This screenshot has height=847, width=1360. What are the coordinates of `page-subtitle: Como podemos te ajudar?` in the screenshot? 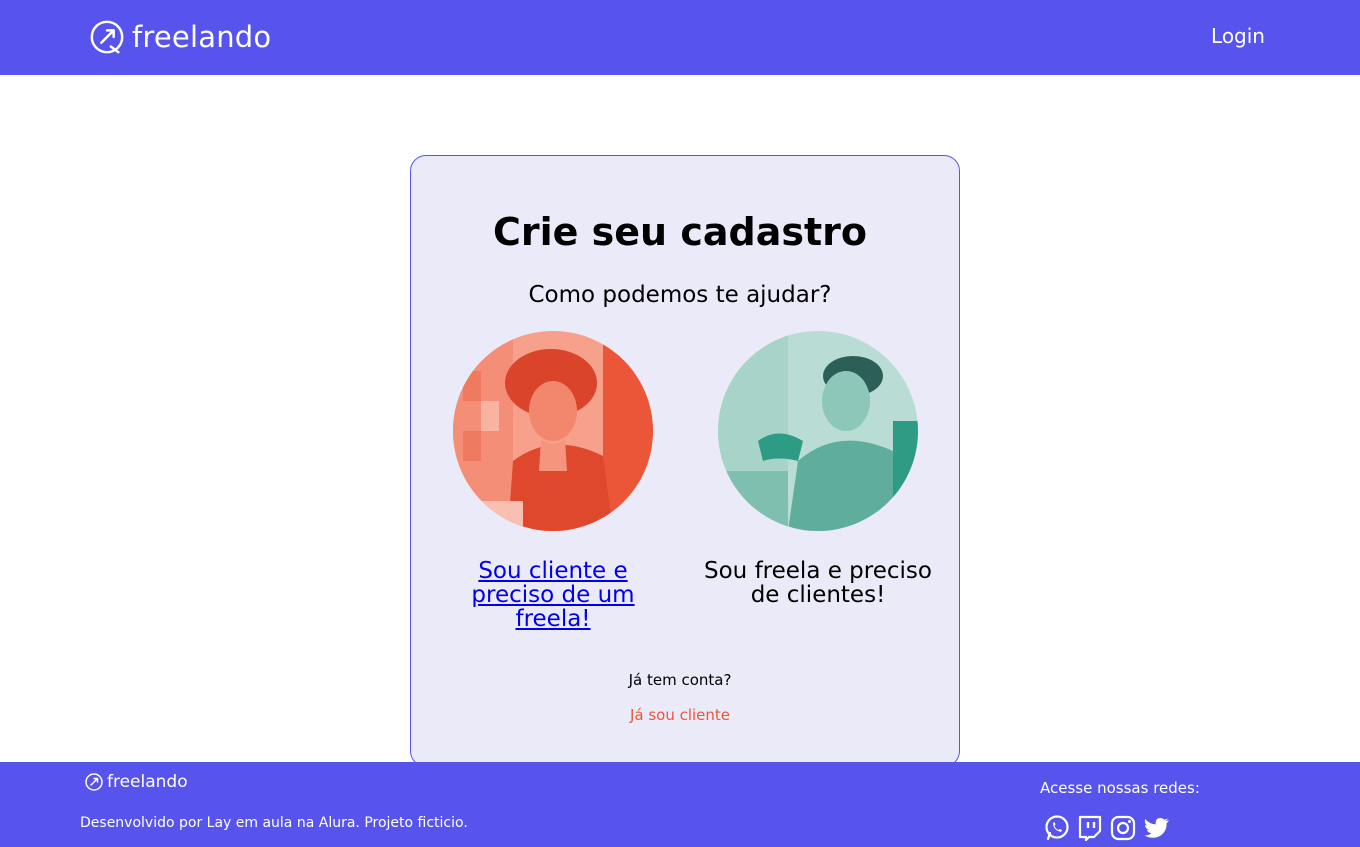 It's located at (680, 295).